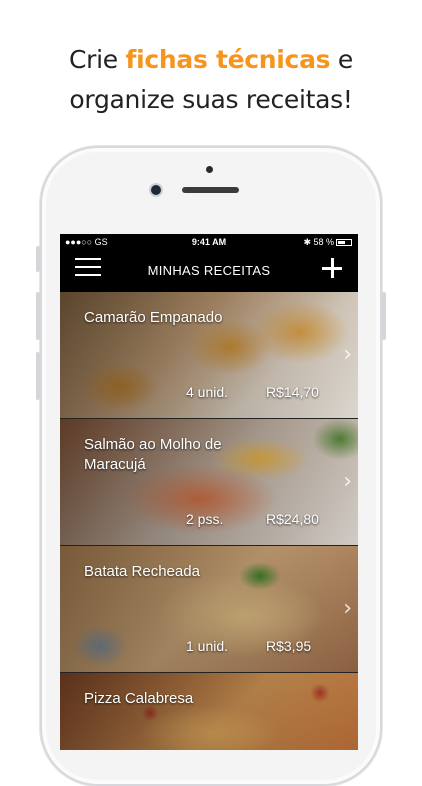 The height and width of the screenshot is (786, 422). What do you see at coordinates (210, 190) in the screenshot?
I see `earpiece-speaker` at bounding box center [210, 190].